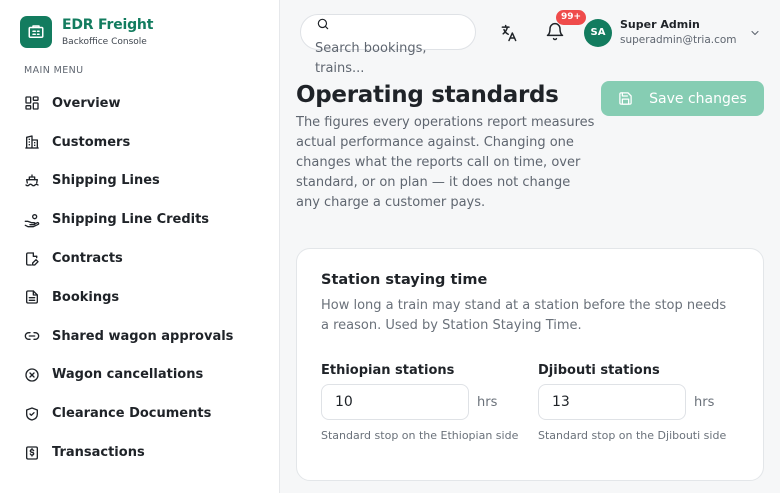 This screenshot has height=493, width=780. I want to click on search-icon, so click(323, 24).